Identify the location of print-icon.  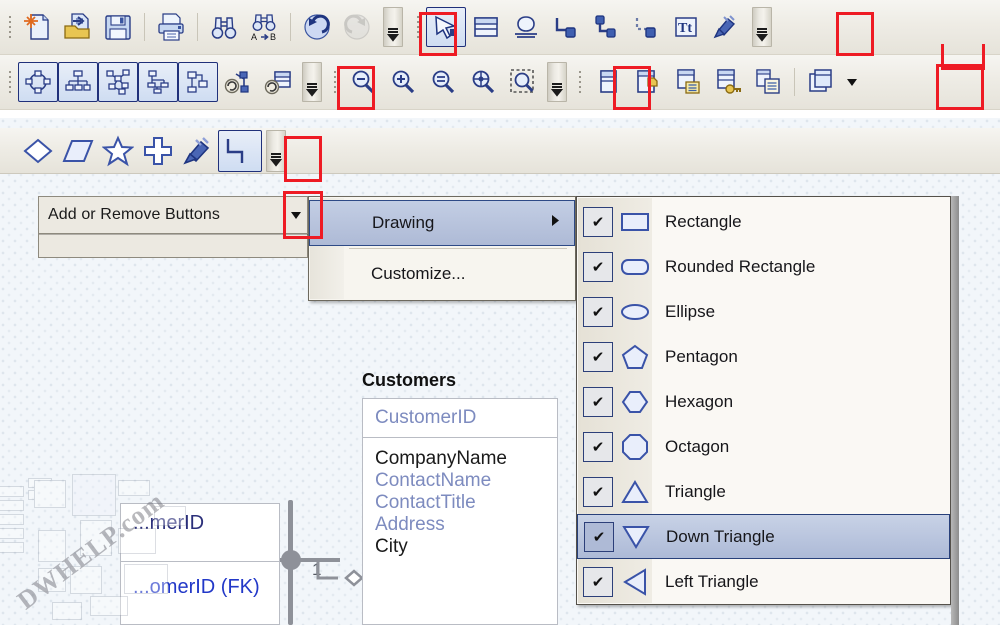
(171, 27).